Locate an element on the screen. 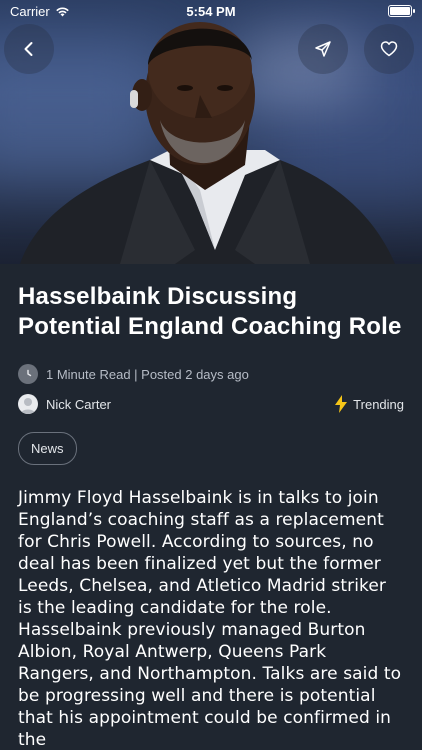 This screenshot has width=422, height=750. status-time: 5:54 PM is located at coordinates (211, 11).